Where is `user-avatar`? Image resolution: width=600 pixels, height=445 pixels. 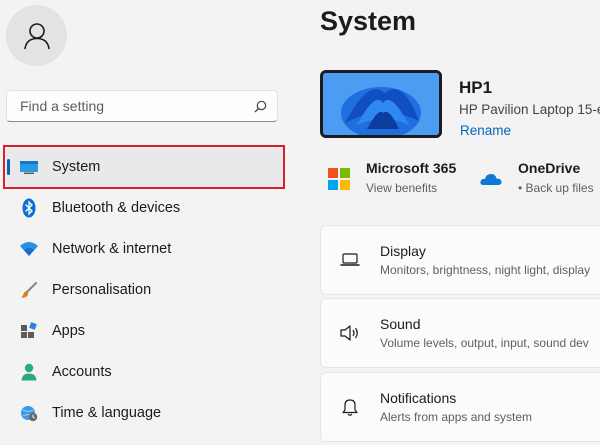
user-avatar is located at coordinates (36, 35).